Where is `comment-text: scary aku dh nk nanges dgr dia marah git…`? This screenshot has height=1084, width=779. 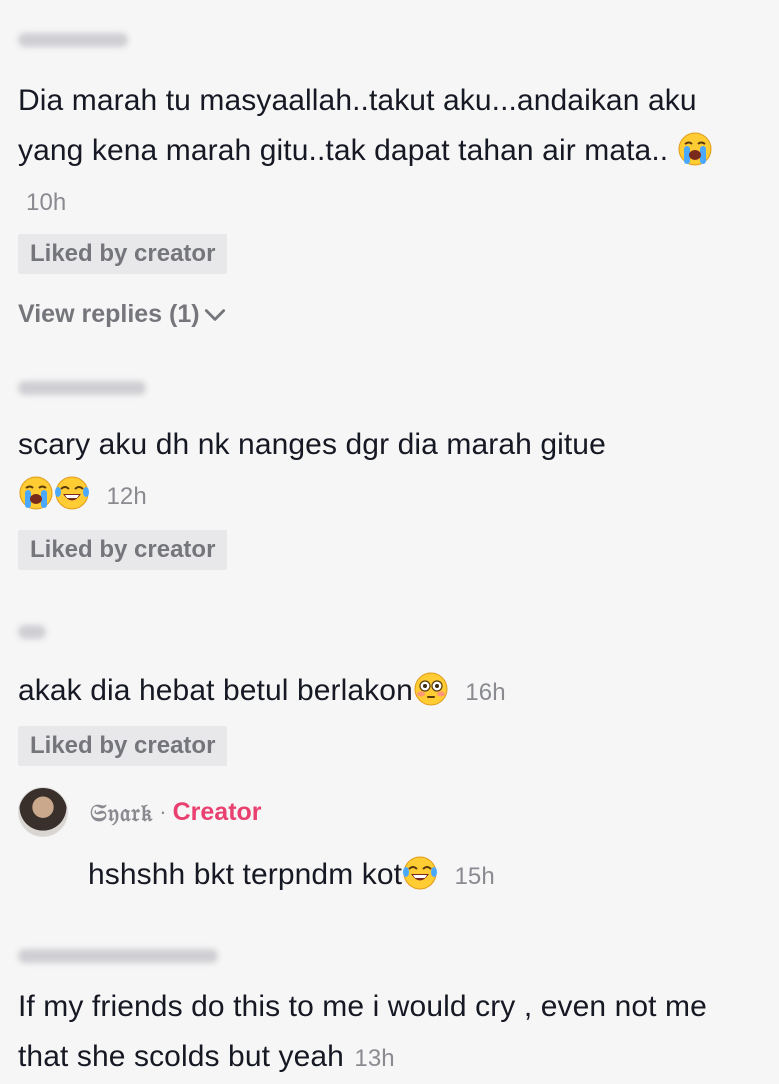
comment-text: scary aku dh nk nanges dgr dia marah git… is located at coordinates (312, 444).